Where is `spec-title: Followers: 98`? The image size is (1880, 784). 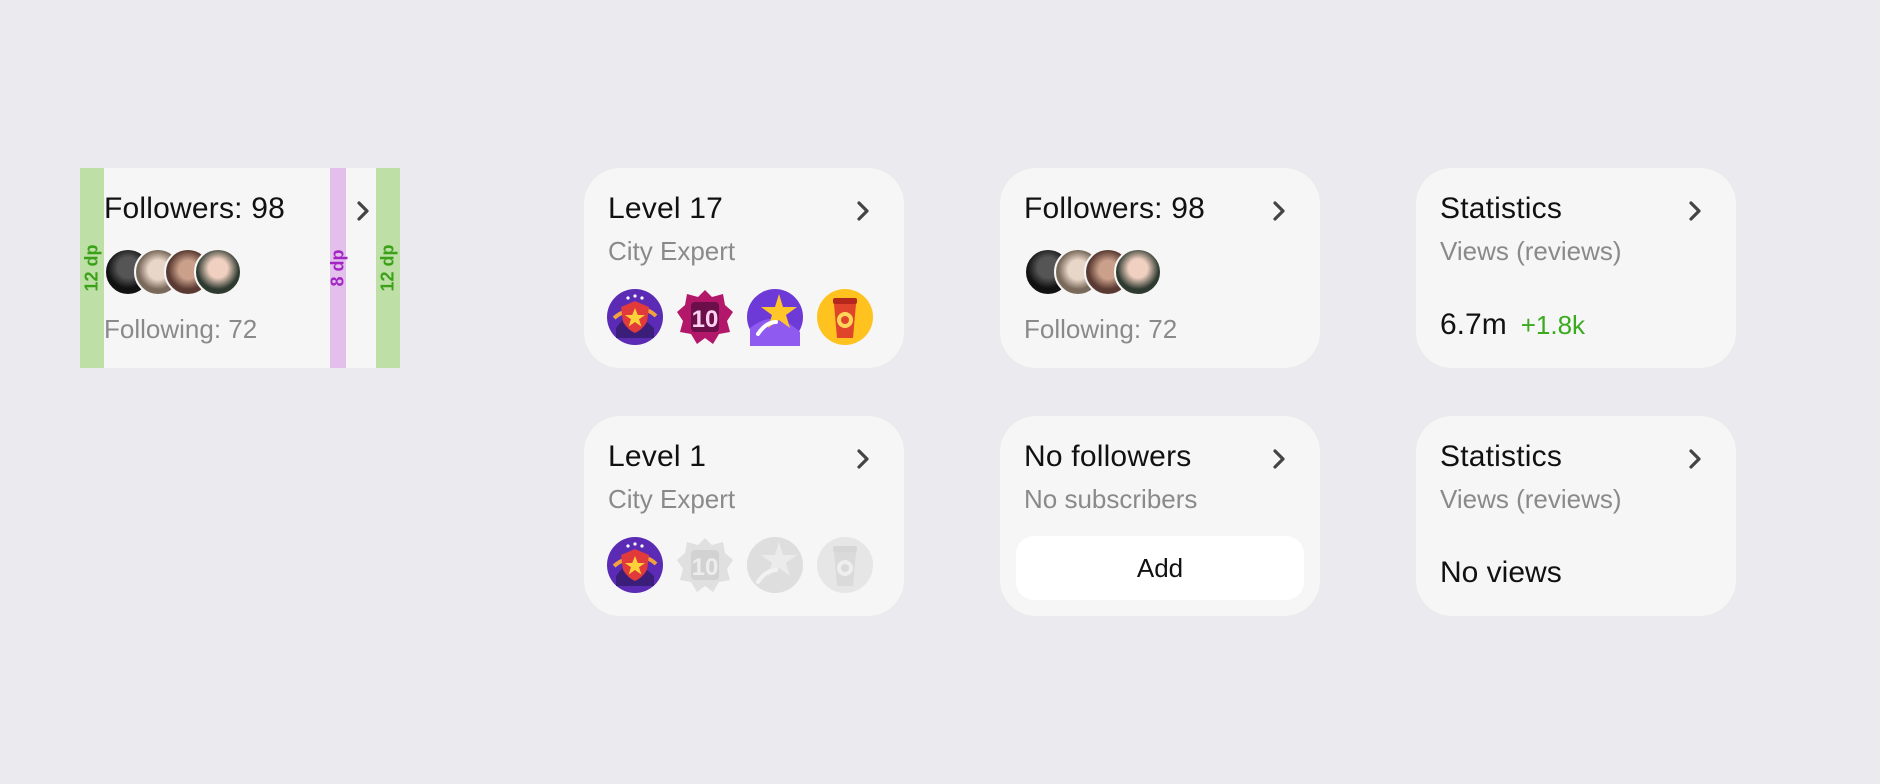 spec-title: Followers: 98 is located at coordinates (195, 208).